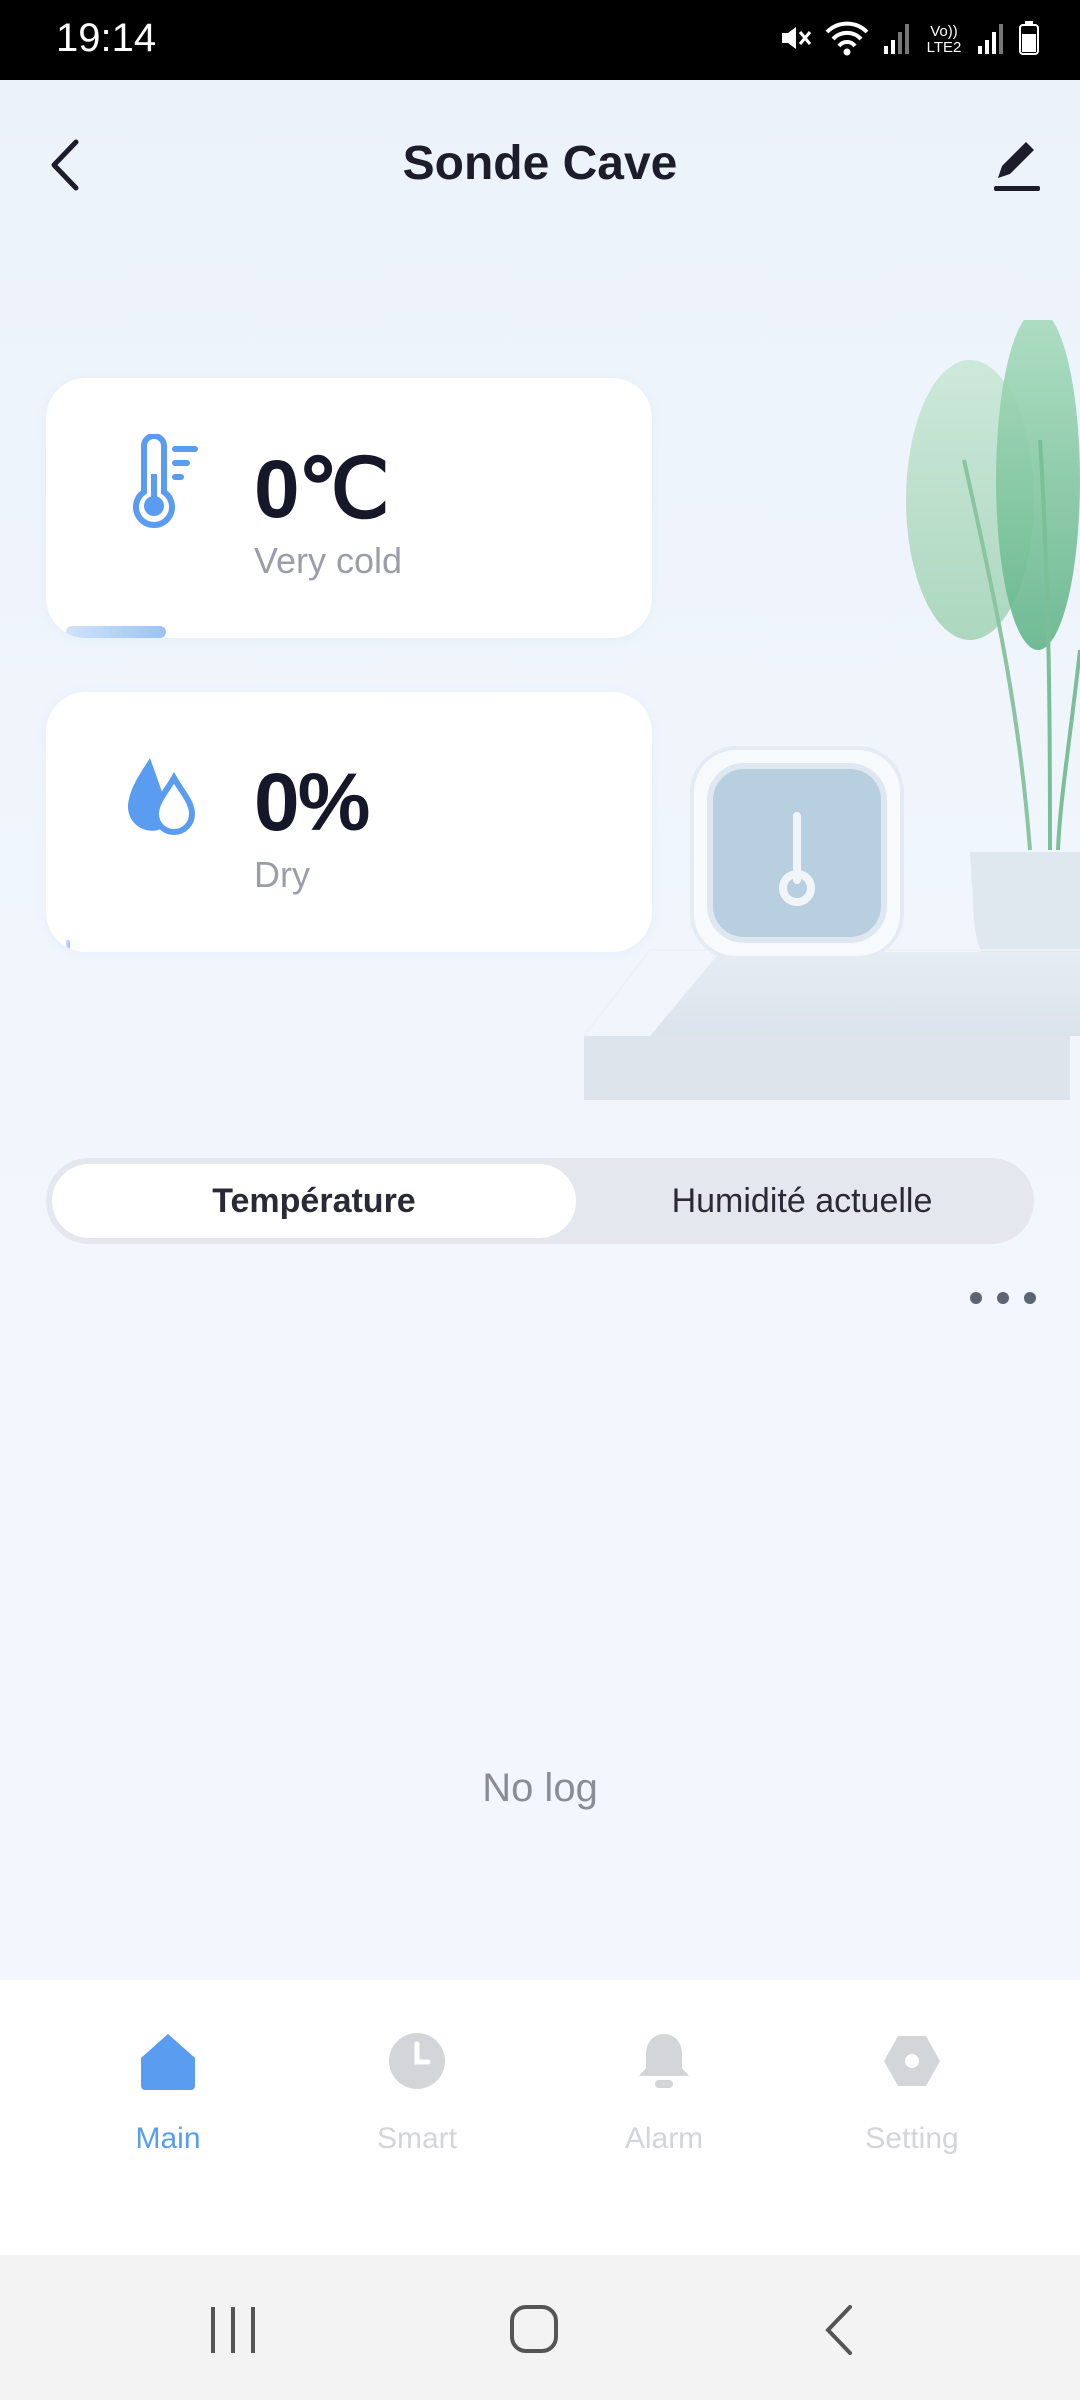 This screenshot has height=2400, width=1080. What do you see at coordinates (314, 1201) in the screenshot?
I see `tab-temperature: Température` at bounding box center [314, 1201].